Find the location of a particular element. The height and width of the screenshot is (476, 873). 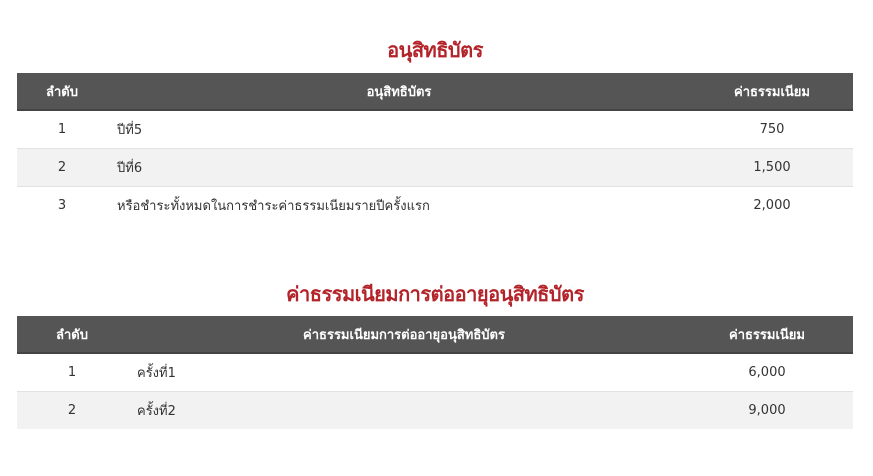

row-no: 3 is located at coordinates (62, 205).